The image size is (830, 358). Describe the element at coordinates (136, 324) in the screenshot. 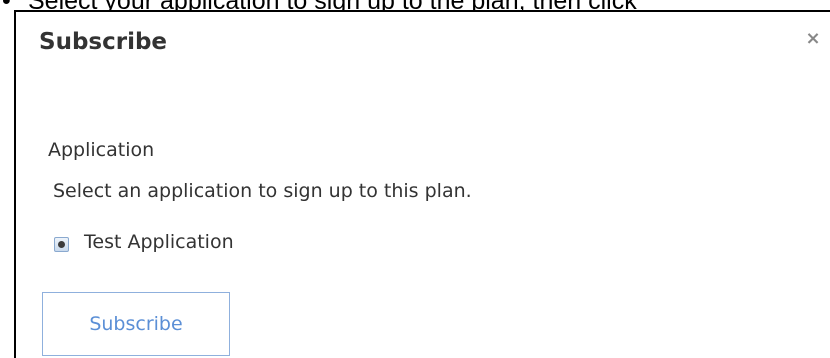

I see `subscribe-button: Subscribe` at that location.